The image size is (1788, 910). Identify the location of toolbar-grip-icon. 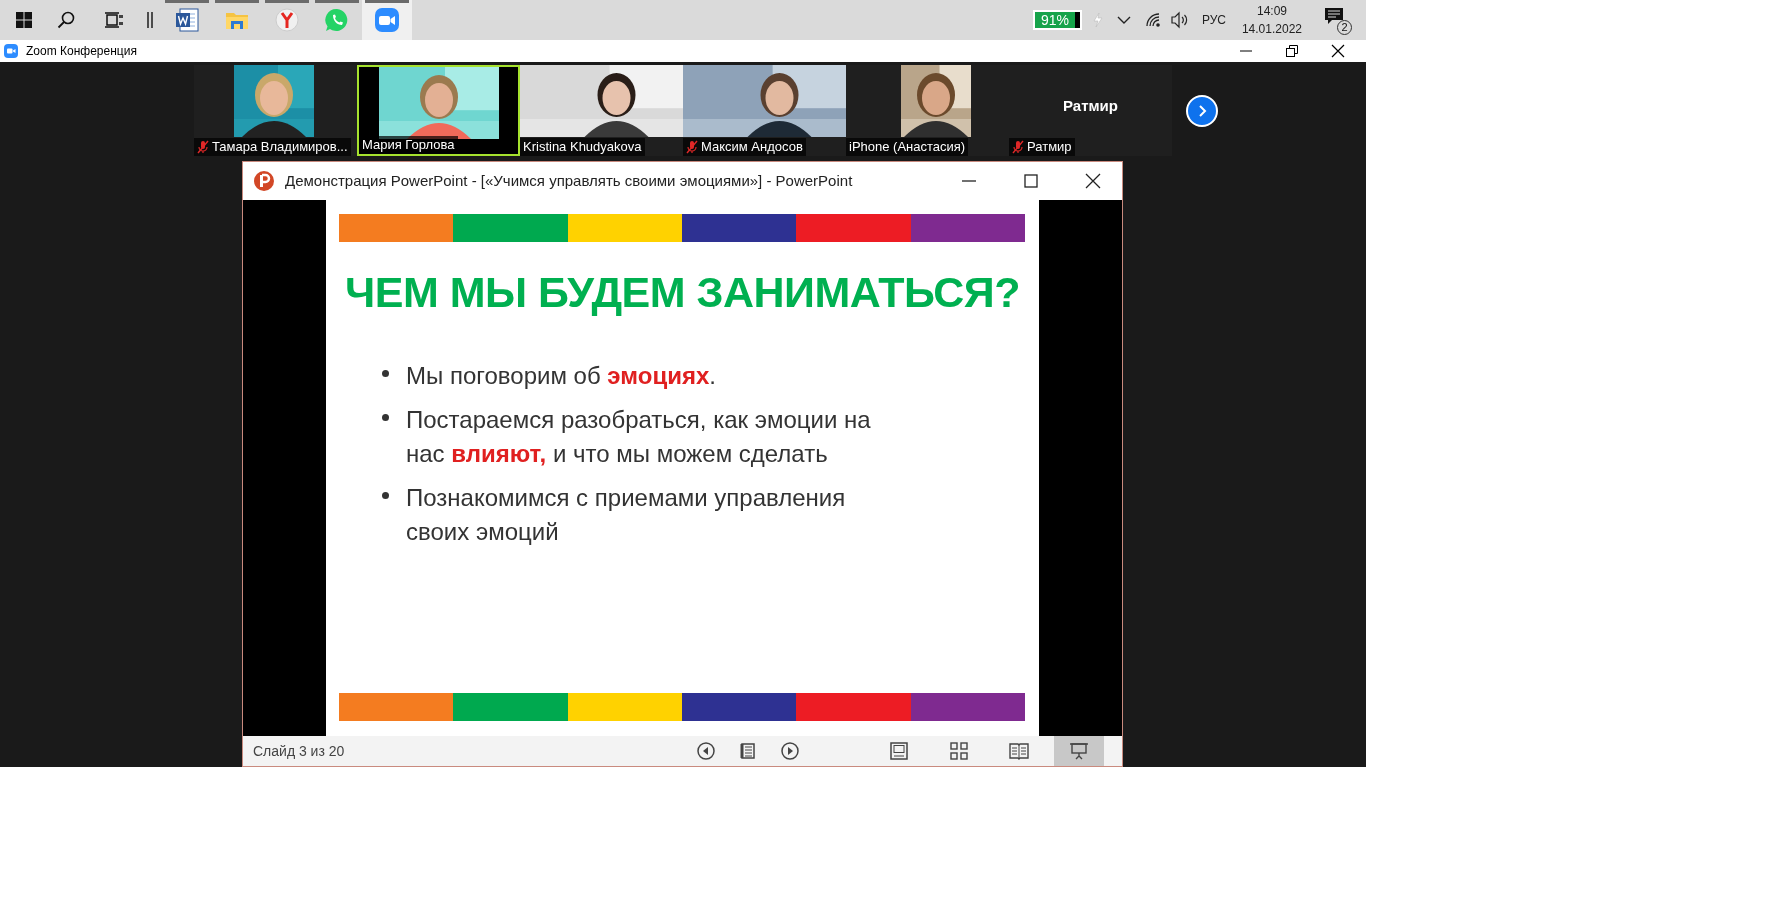
(150, 20).